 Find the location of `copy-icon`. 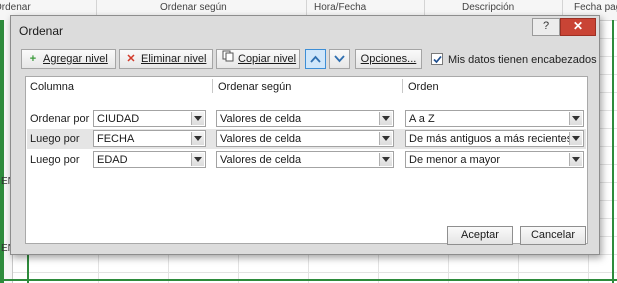

copy-icon is located at coordinates (228, 59).